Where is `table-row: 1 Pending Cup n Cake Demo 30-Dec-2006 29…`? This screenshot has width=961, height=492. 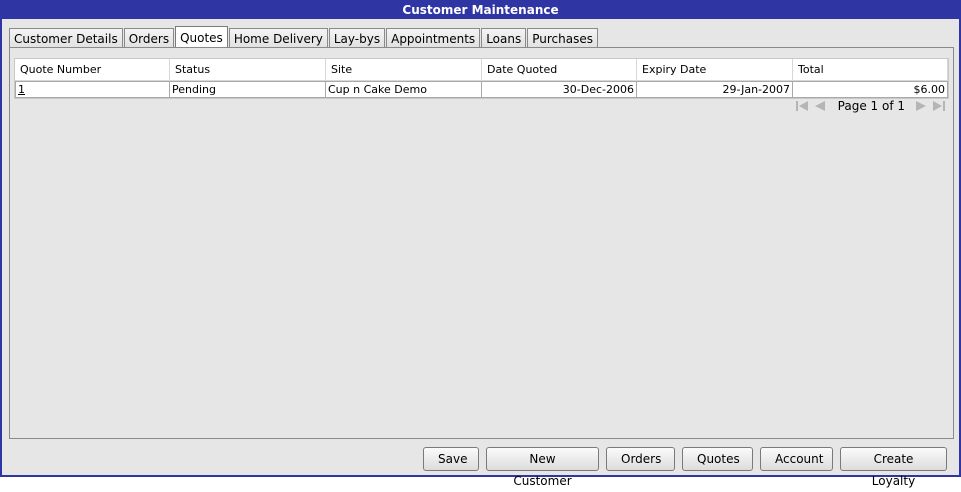 table-row: 1 Pending Cup n Cake Demo 30-Dec-2006 29… is located at coordinates (481, 89).